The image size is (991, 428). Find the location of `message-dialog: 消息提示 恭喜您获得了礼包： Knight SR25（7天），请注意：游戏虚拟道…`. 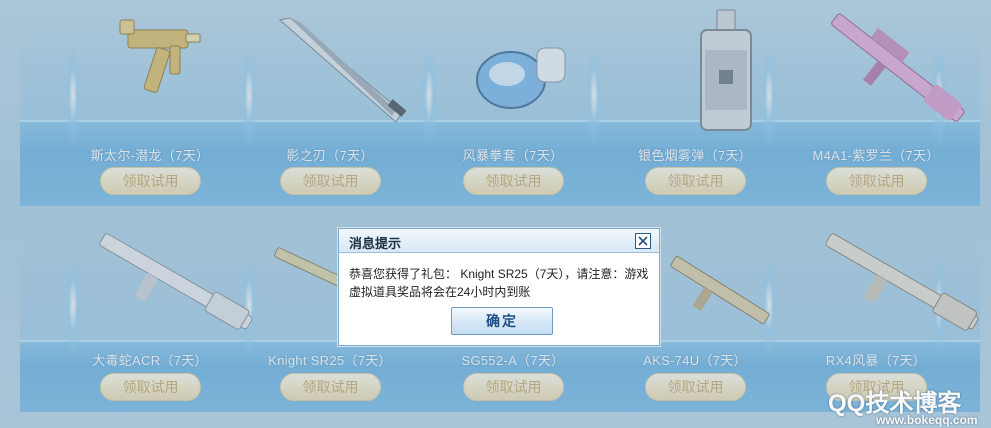

message-dialog: 消息提示 恭喜您获得了礼包： Knight SR25（7天），请注意：游戏虚拟道… is located at coordinates (499, 287).